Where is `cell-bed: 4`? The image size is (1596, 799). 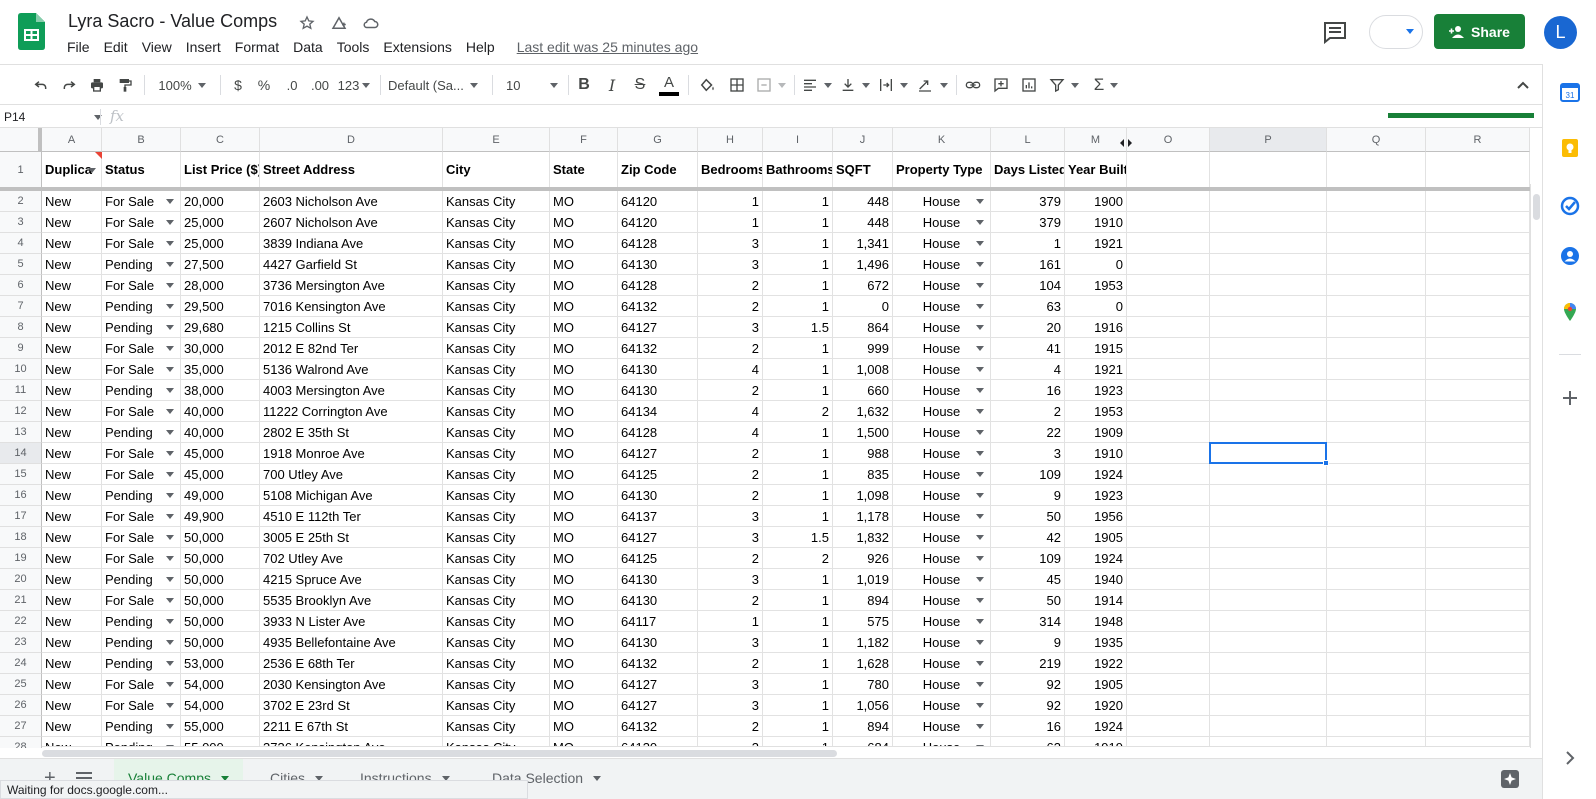 cell-bed: 4 is located at coordinates (730, 369).